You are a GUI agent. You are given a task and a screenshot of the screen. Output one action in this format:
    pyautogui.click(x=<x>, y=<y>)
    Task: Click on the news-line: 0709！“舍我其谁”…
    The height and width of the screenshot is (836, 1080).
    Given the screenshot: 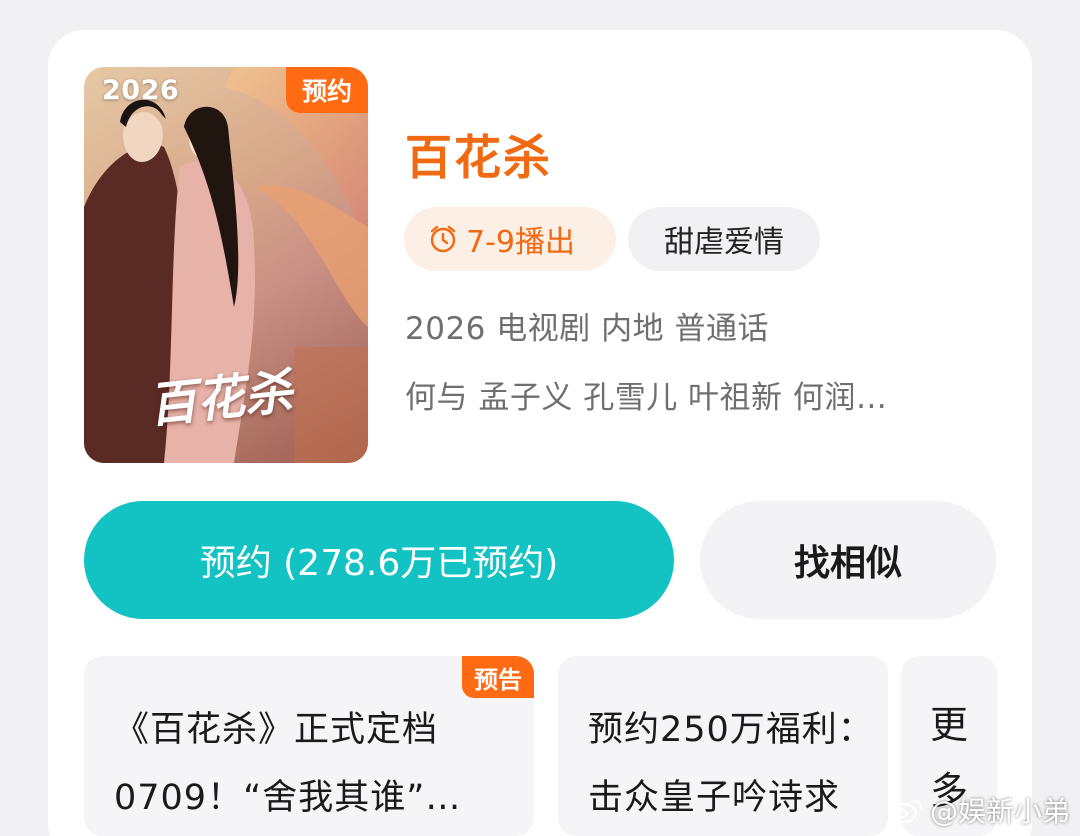 What is the action you would take?
    pyautogui.click(x=288, y=798)
    